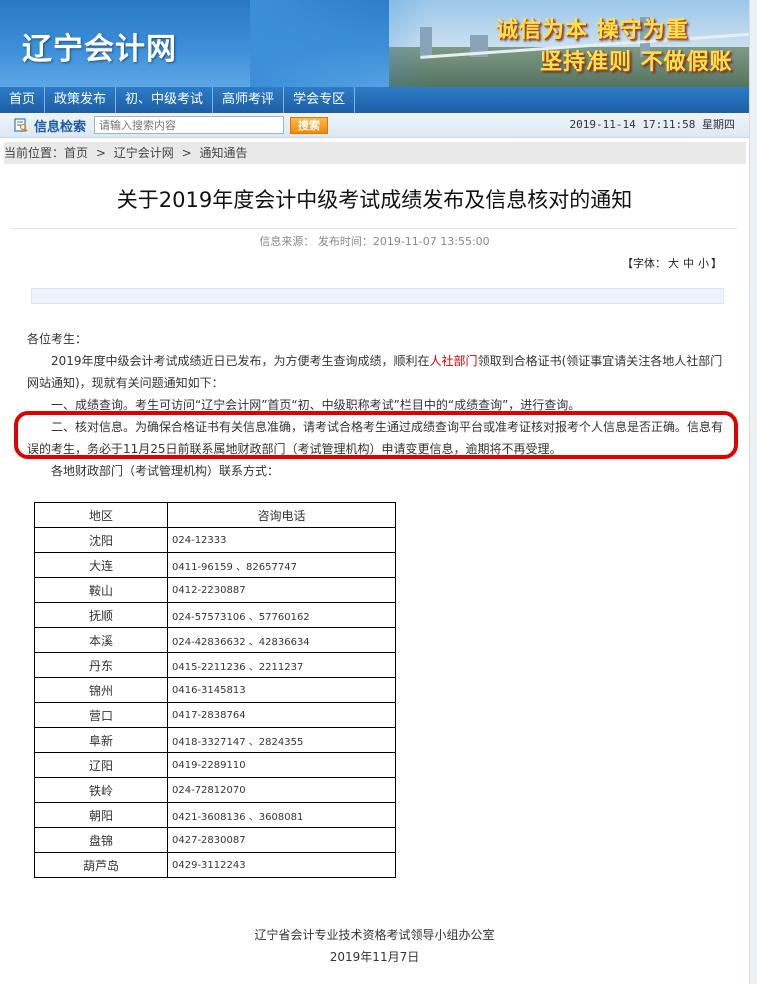 The height and width of the screenshot is (984, 757). What do you see at coordinates (281, 865) in the screenshot?
I see `phone-cell: 0429-3112243` at bounding box center [281, 865].